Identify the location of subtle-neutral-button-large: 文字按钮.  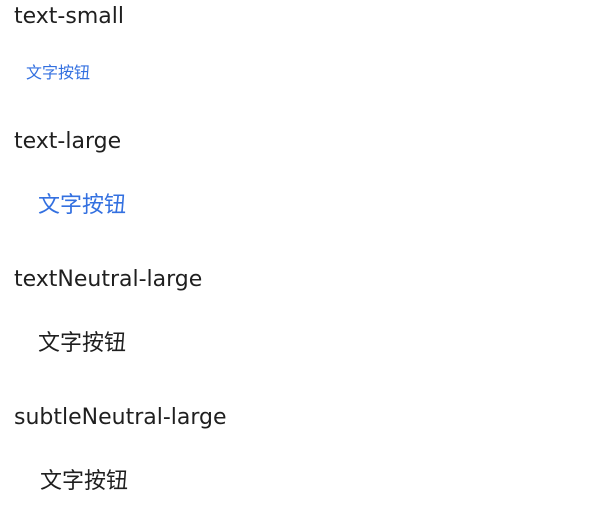
(84, 482).